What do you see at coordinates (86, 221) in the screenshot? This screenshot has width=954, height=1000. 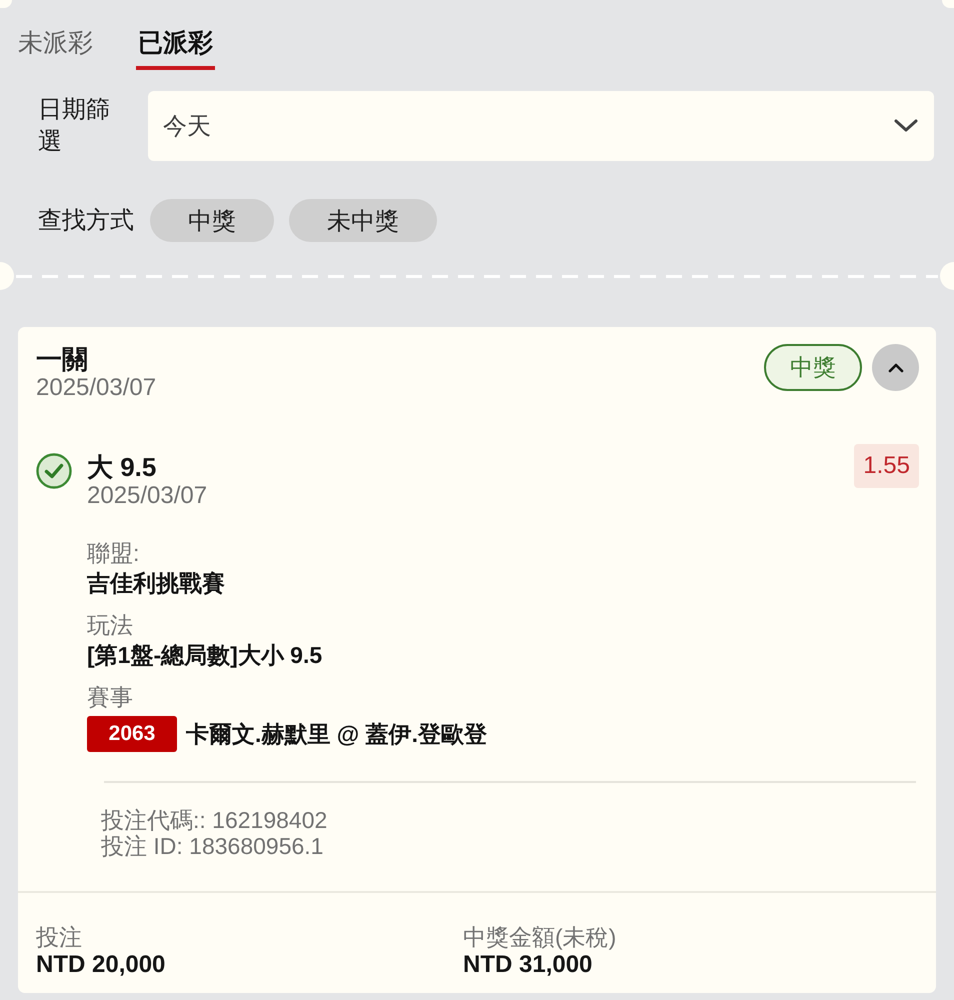 I see `search-by-label: 查找方式` at bounding box center [86, 221].